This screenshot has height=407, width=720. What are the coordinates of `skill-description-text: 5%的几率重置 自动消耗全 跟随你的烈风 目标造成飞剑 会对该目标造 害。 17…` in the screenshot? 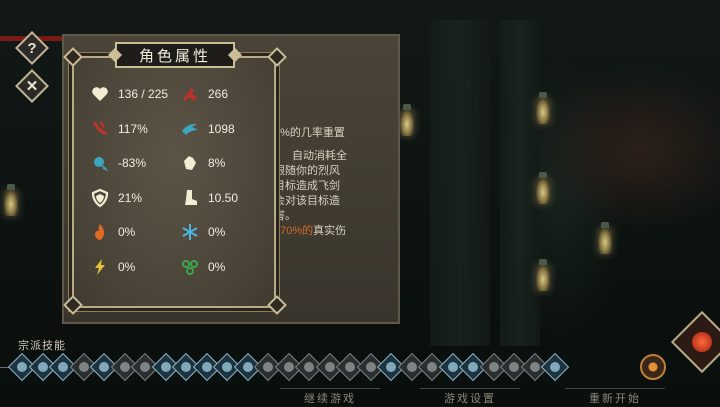 It's located at (333, 182).